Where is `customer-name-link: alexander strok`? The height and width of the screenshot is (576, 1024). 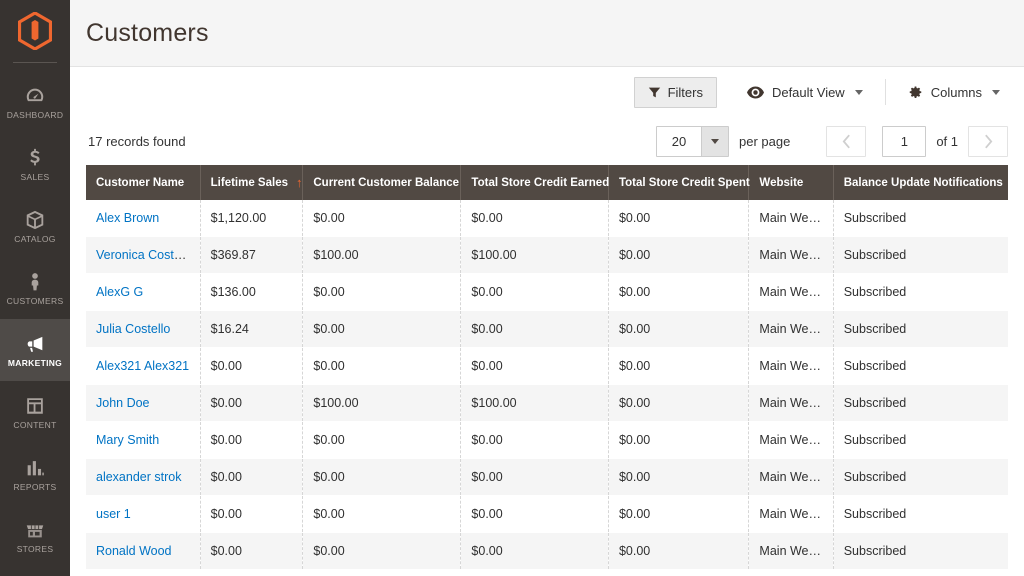
customer-name-link: alexander strok is located at coordinates (138, 477).